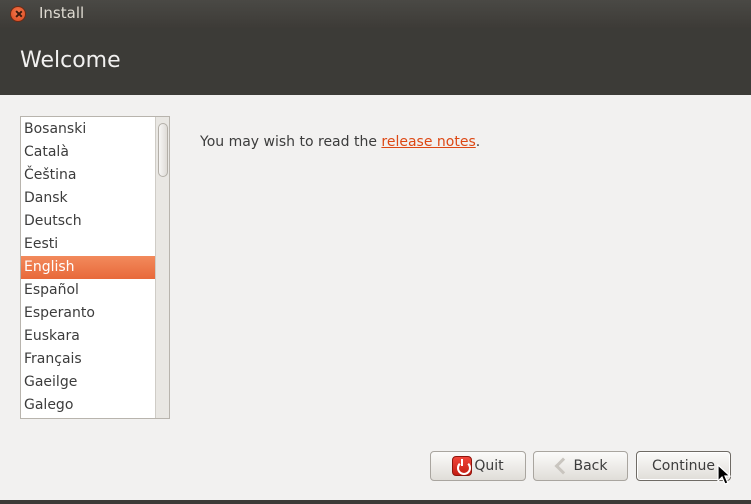 The height and width of the screenshot is (504, 751). I want to click on list-item: Eesti, so click(88, 244).